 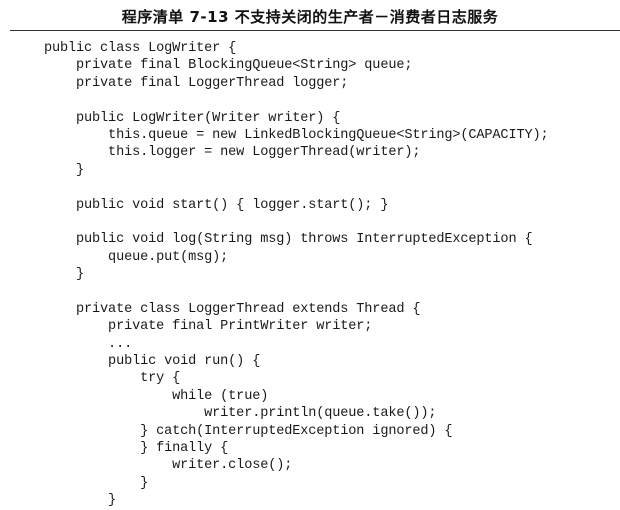 I want to click on code-line: public void run() {, so click(x=152, y=362).